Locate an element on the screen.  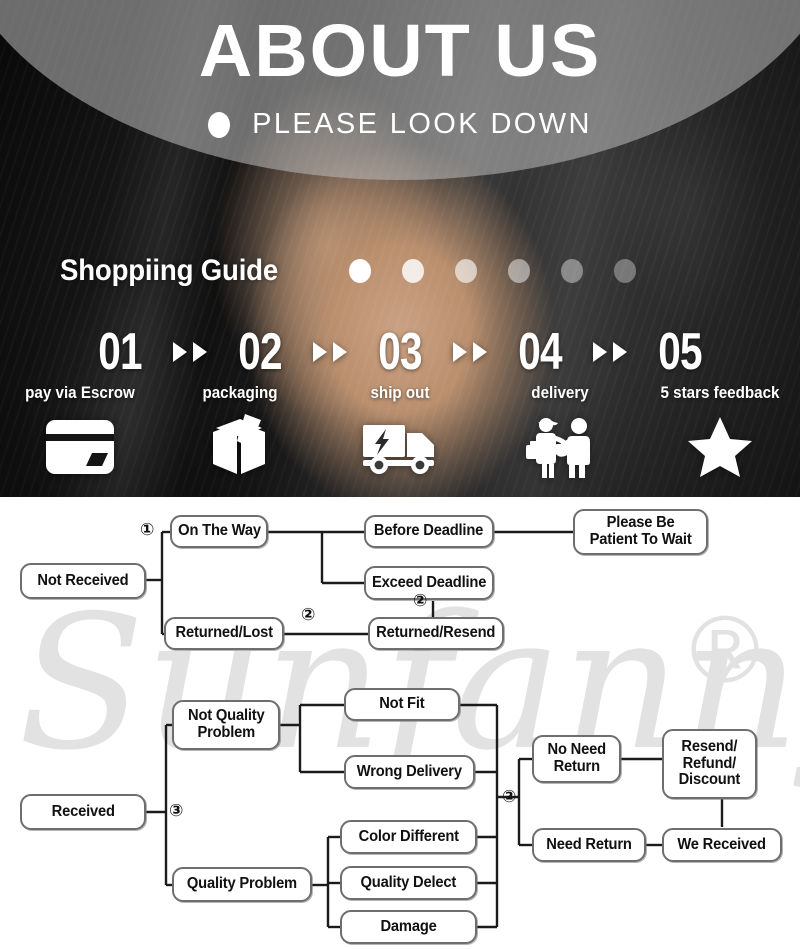
node-label: Please Be Patient To Wait is located at coordinates (640, 531).